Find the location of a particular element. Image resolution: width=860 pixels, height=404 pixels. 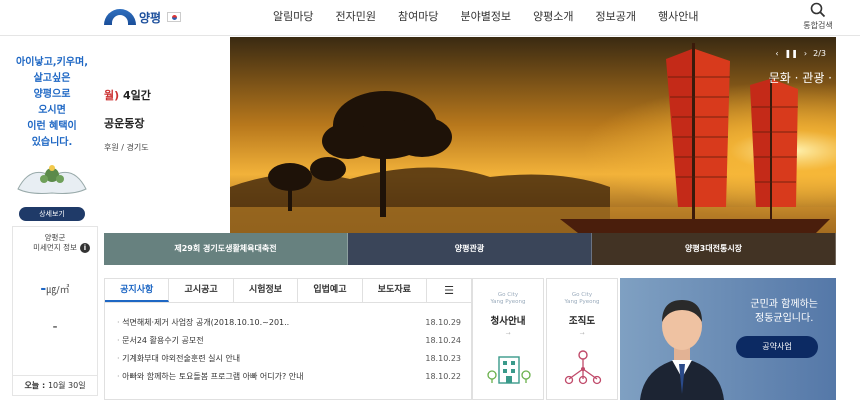

slider-tab-traditional-market: 양평3대전통시장 is located at coordinates (714, 249).